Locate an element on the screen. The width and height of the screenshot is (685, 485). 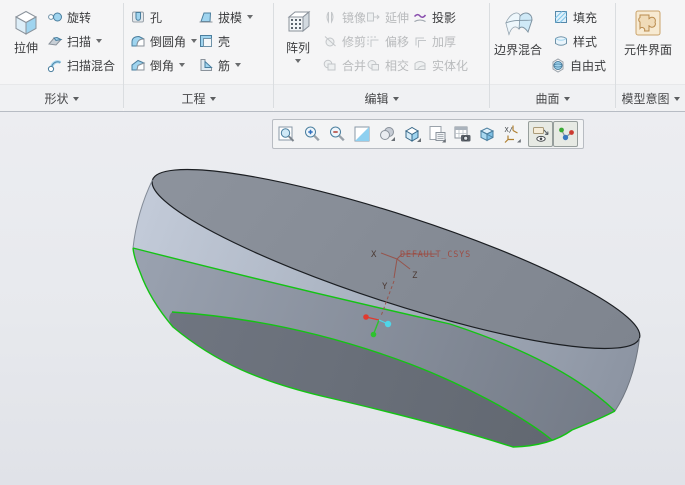
thicken-icon is located at coordinates (419, 41).